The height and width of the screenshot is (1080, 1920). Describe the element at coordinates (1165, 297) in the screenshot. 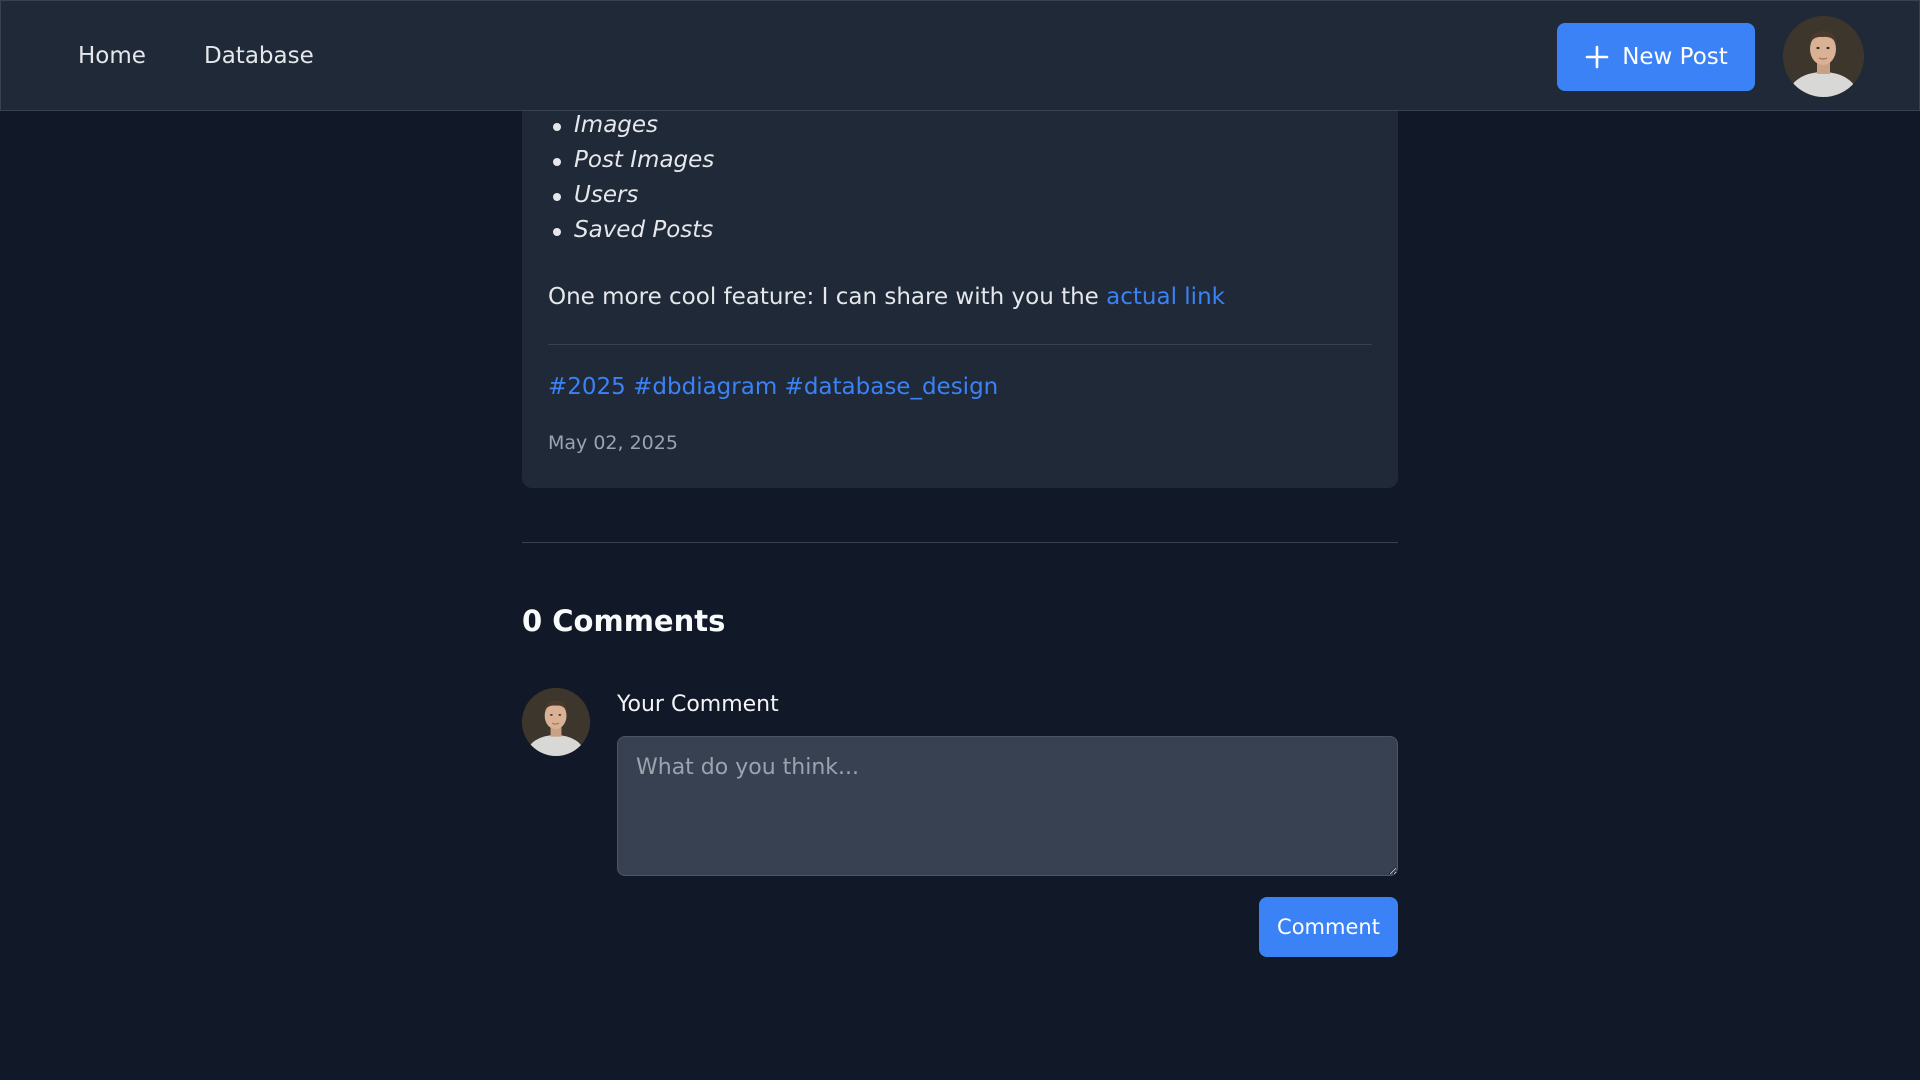

I see `actual-link: actual link` at that location.